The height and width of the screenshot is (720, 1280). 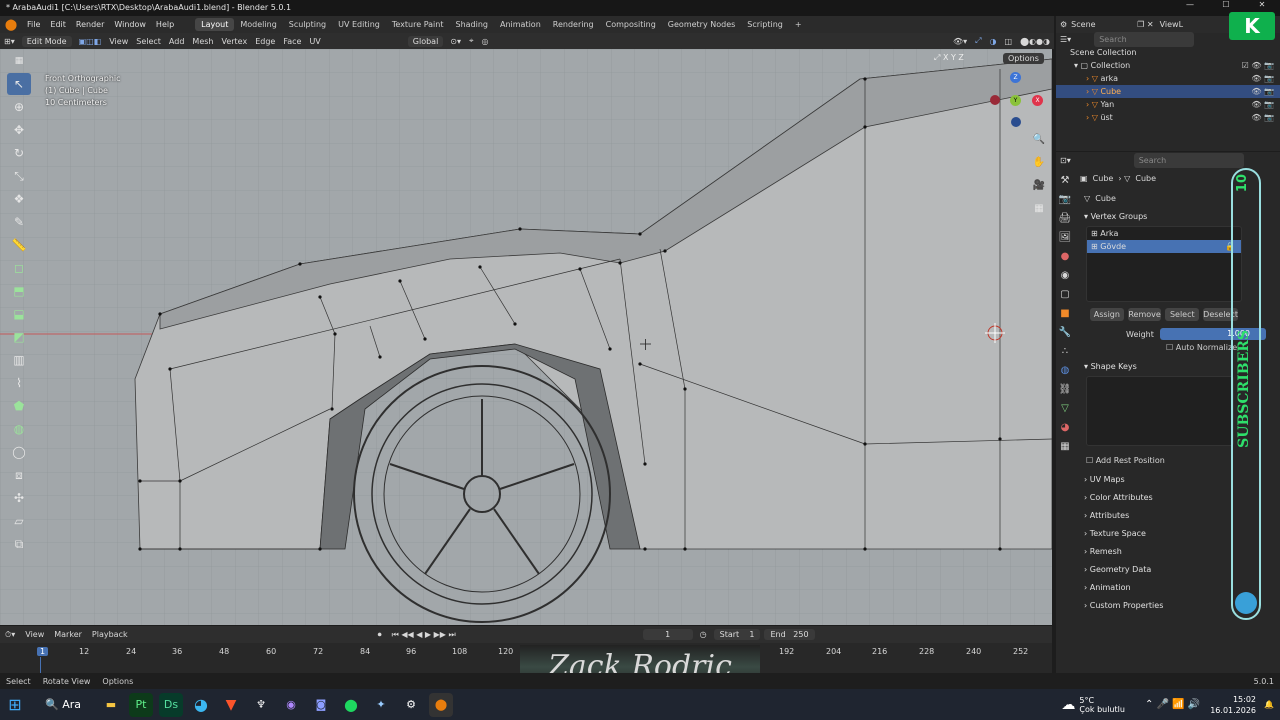 What do you see at coordinates (15, 705) in the screenshot?
I see `windows-start-icon: ⊞` at bounding box center [15, 705].